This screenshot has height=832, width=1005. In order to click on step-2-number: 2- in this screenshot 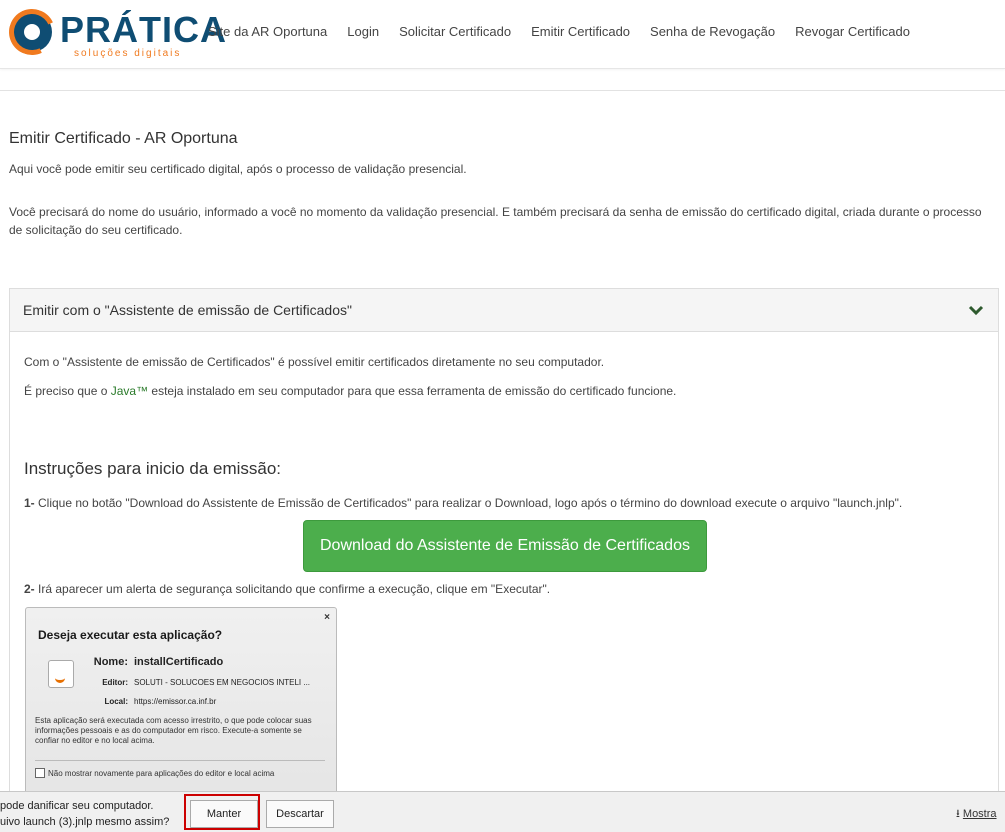, I will do `click(29, 589)`.